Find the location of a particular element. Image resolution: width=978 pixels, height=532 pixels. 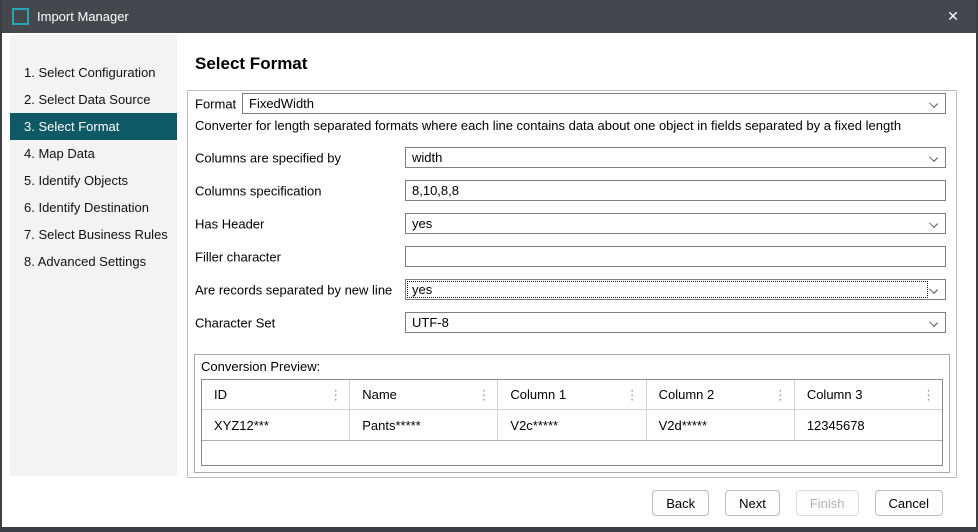

table-cell: V2d***** is located at coordinates (721, 425).